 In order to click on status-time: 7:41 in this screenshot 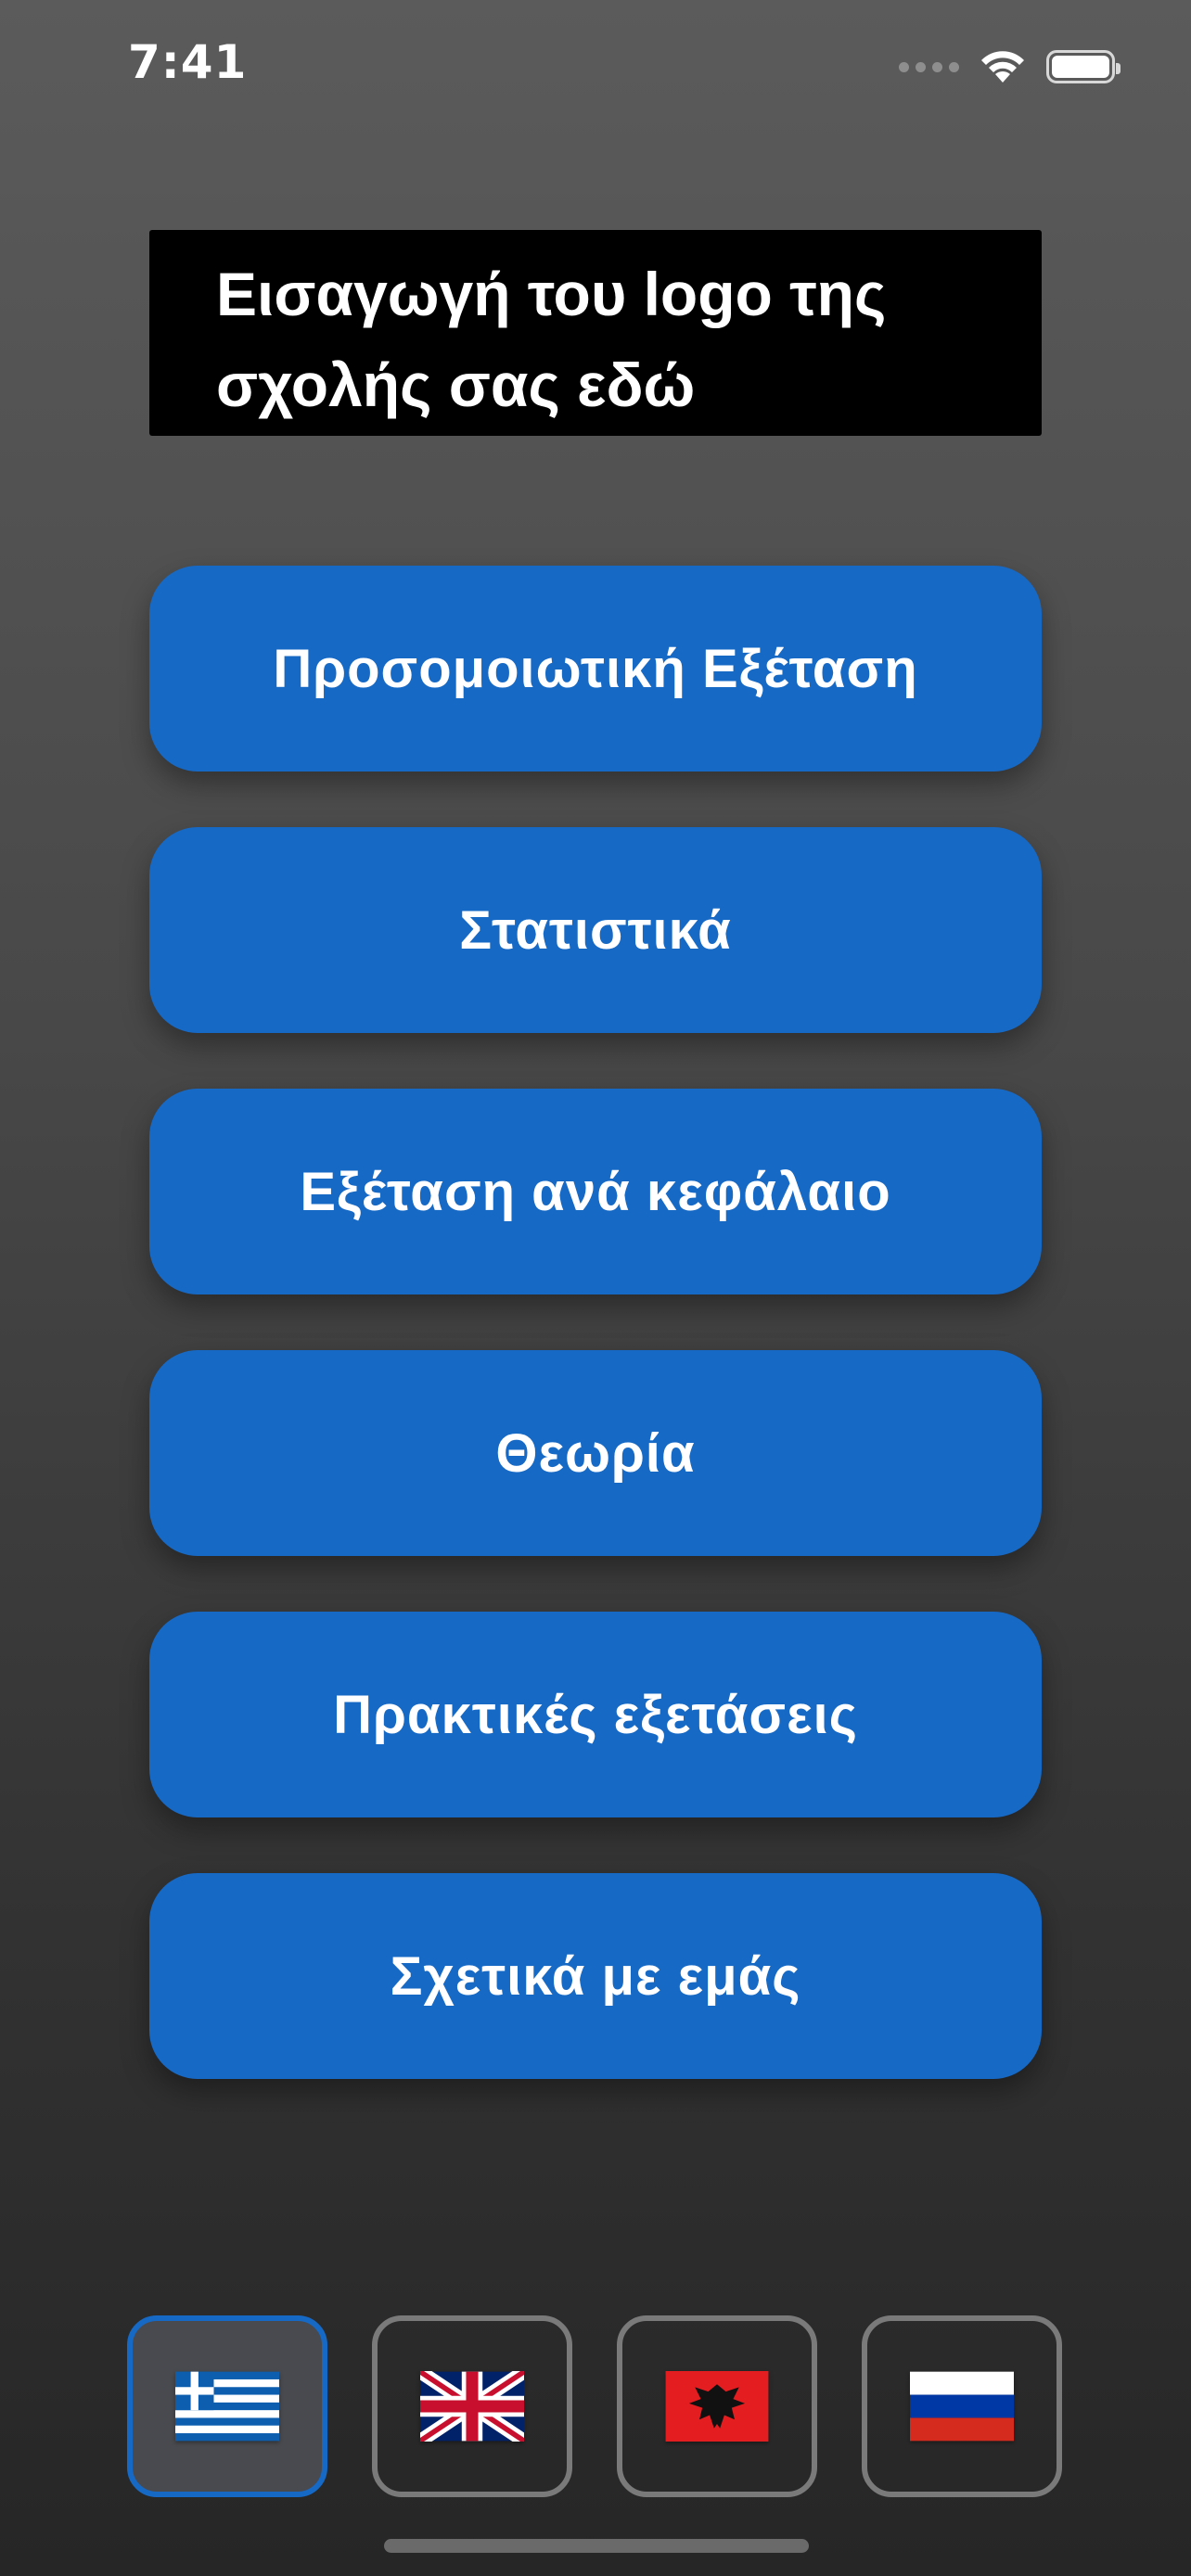, I will do `click(188, 62)`.